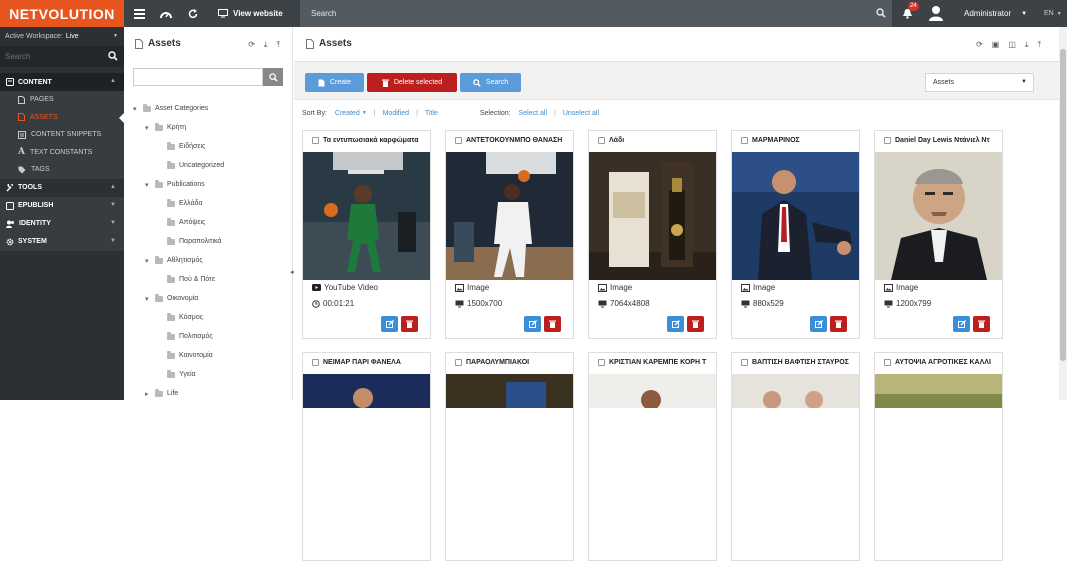 The width and height of the screenshot is (1067, 561). Describe the element at coordinates (213, 203) in the screenshot. I see `tree-node: Ελλάδα` at that location.